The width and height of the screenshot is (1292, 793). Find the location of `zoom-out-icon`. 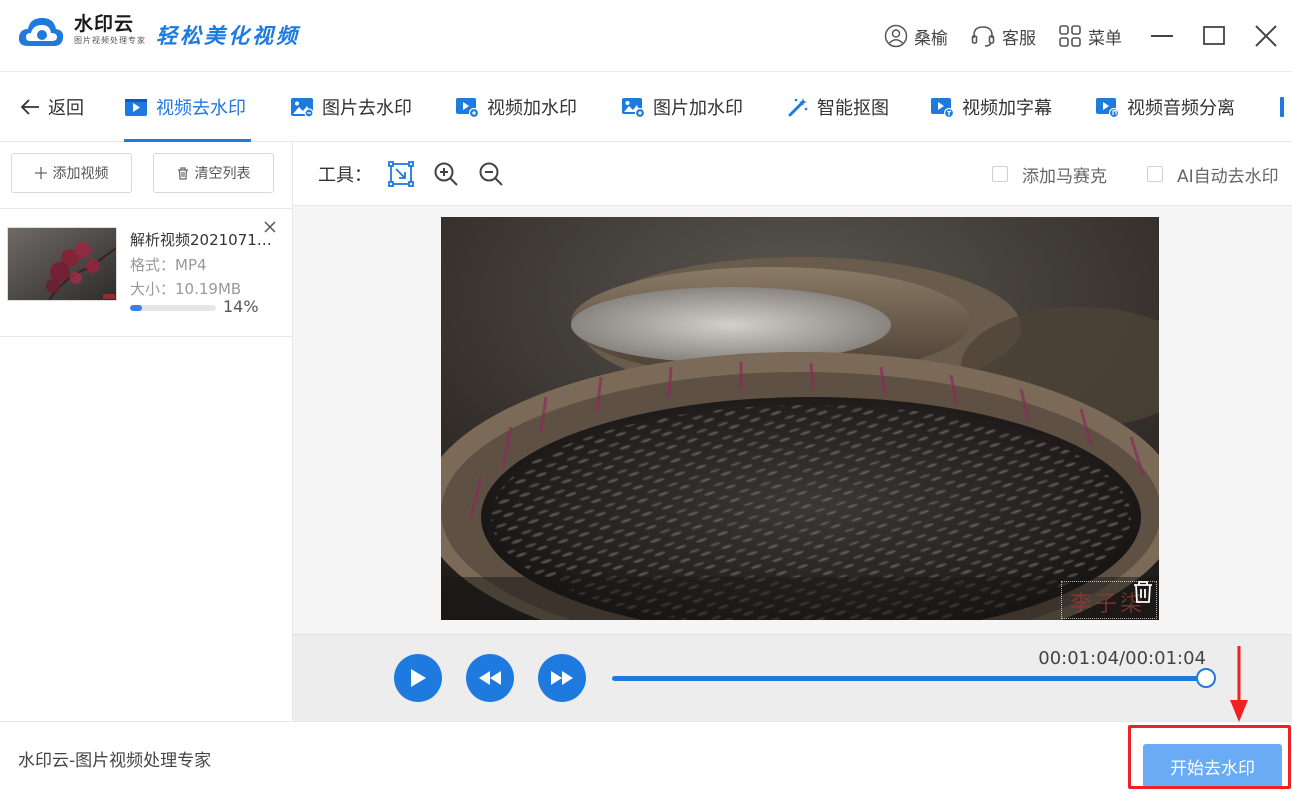

zoom-out-icon is located at coordinates (491, 174).